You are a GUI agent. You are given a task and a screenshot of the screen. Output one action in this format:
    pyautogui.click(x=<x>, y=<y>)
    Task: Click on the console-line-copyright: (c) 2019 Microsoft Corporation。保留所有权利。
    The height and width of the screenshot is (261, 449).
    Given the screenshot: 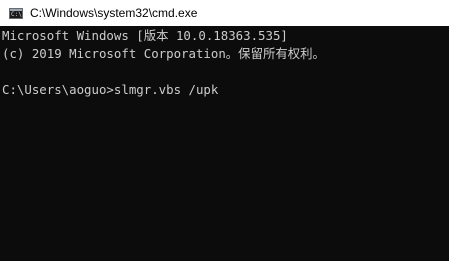 What is the action you would take?
    pyautogui.click(x=163, y=53)
    